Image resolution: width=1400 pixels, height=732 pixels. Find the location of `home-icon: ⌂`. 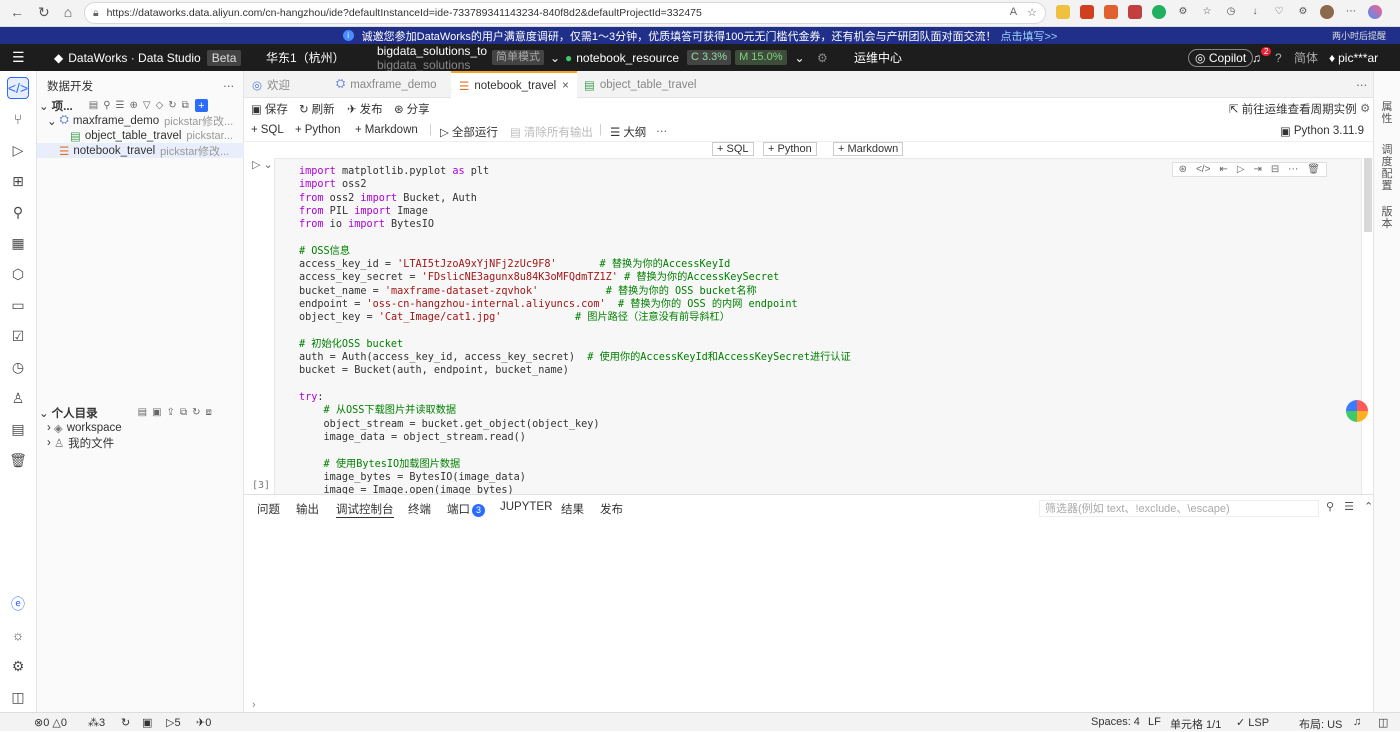

home-icon: ⌂ is located at coordinates (68, 12).